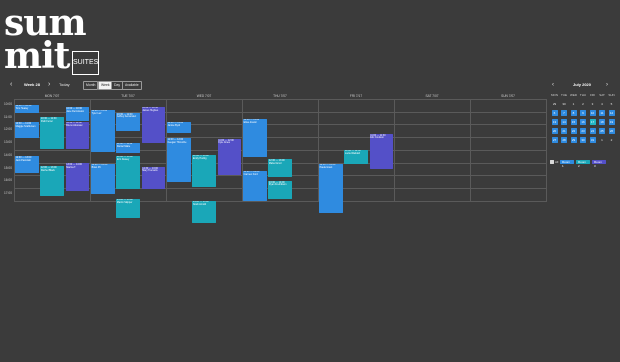 The width and height of the screenshot is (620, 362). Describe the element at coordinates (583, 164) in the screenshot. I see `room-filter-chip: Room 2` at that location.